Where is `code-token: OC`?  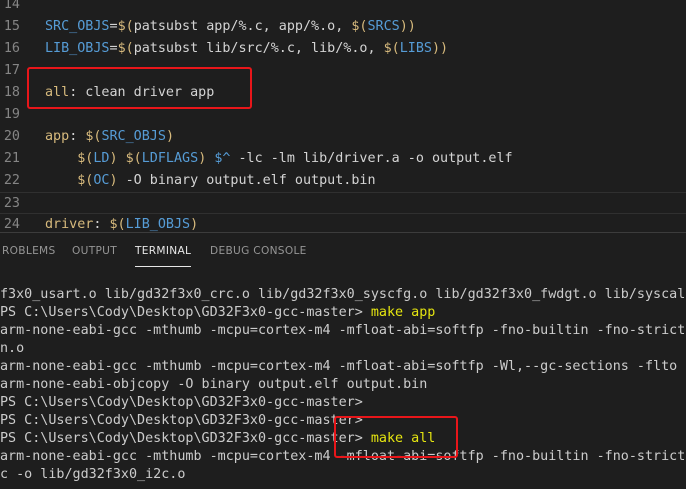
code-token: OC is located at coordinates (101, 180).